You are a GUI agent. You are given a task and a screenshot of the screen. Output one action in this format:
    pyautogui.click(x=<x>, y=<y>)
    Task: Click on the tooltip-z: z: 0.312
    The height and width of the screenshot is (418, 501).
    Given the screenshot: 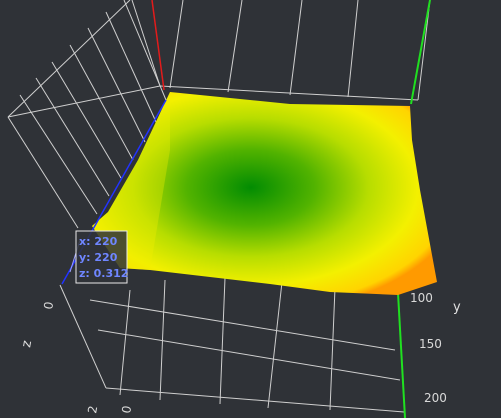 What is the action you would take?
    pyautogui.click(x=103, y=273)
    